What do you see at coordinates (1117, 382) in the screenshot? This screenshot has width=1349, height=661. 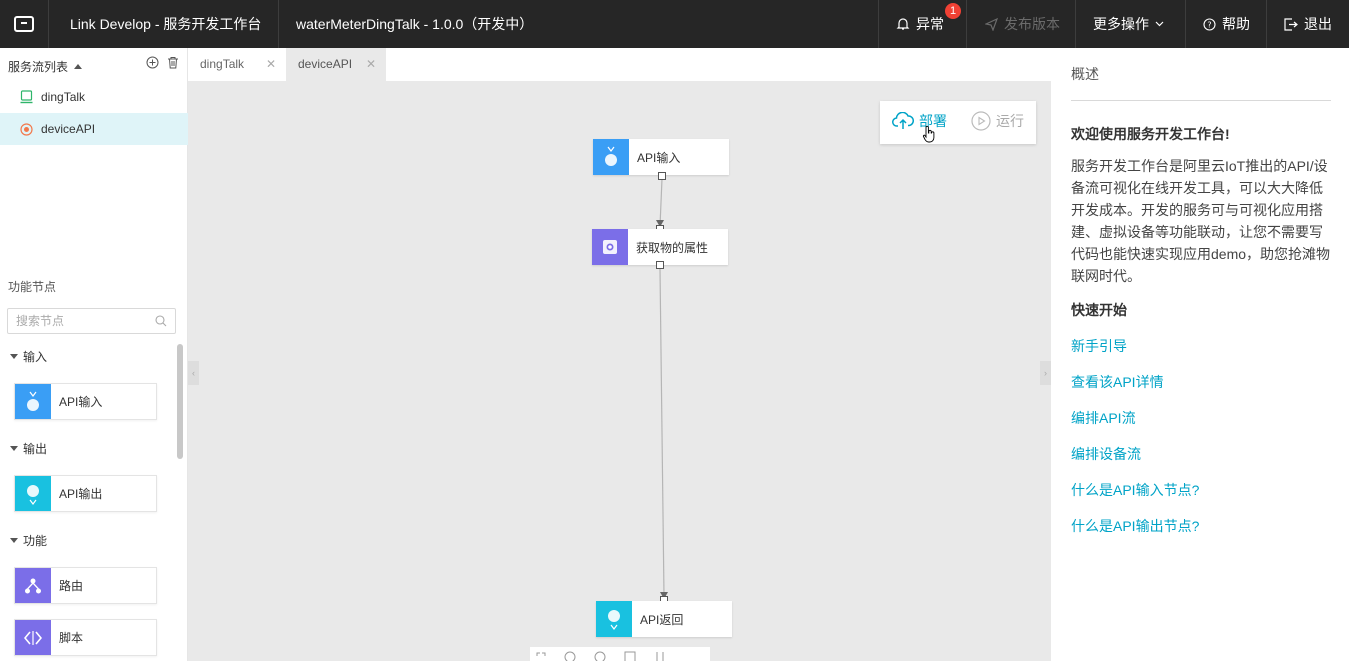 I see `link-api-details: 查看该API详情` at bounding box center [1117, 382].